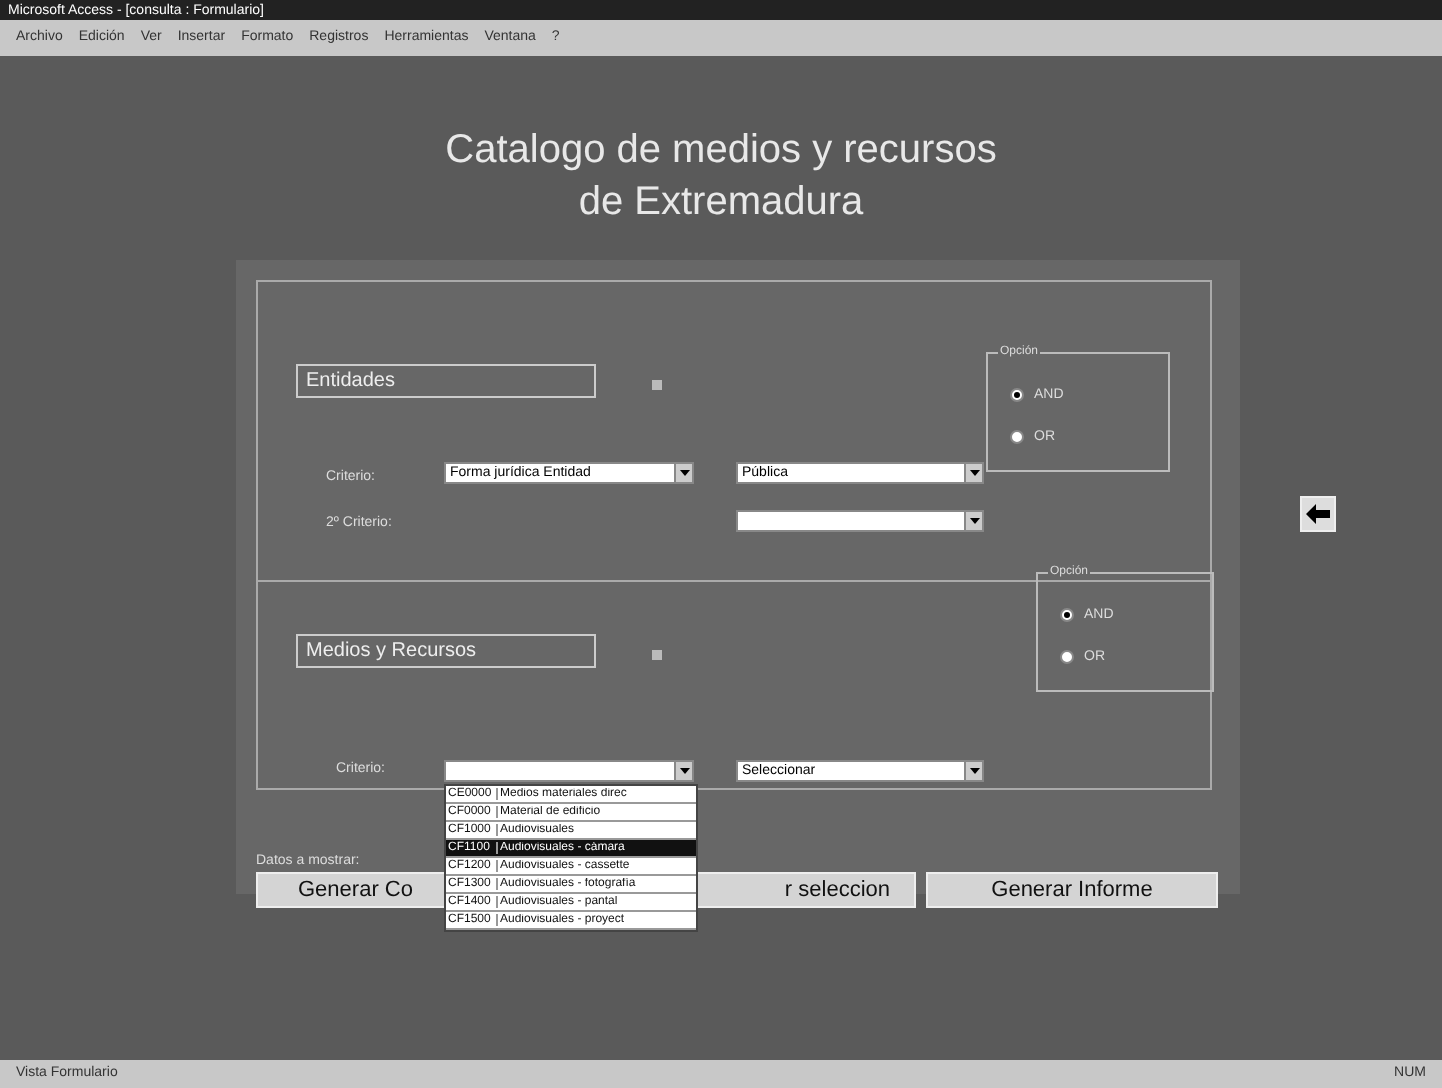 This screenshot has height=1088, width=1442. I want to click on back-button, so click(1318, 514).